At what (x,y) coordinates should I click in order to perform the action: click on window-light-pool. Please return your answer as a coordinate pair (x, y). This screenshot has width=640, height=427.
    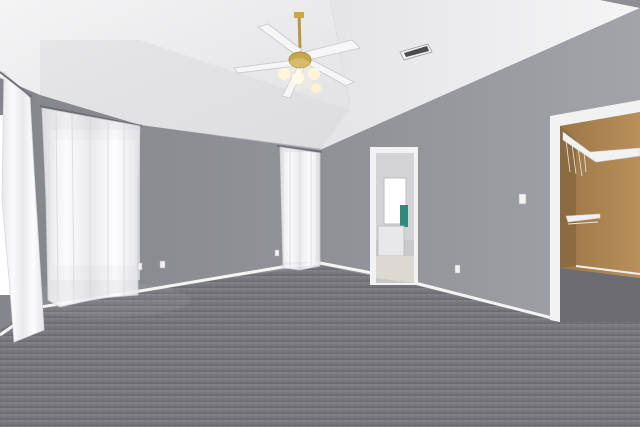
    Looking at the image, I should click on (100, 300).